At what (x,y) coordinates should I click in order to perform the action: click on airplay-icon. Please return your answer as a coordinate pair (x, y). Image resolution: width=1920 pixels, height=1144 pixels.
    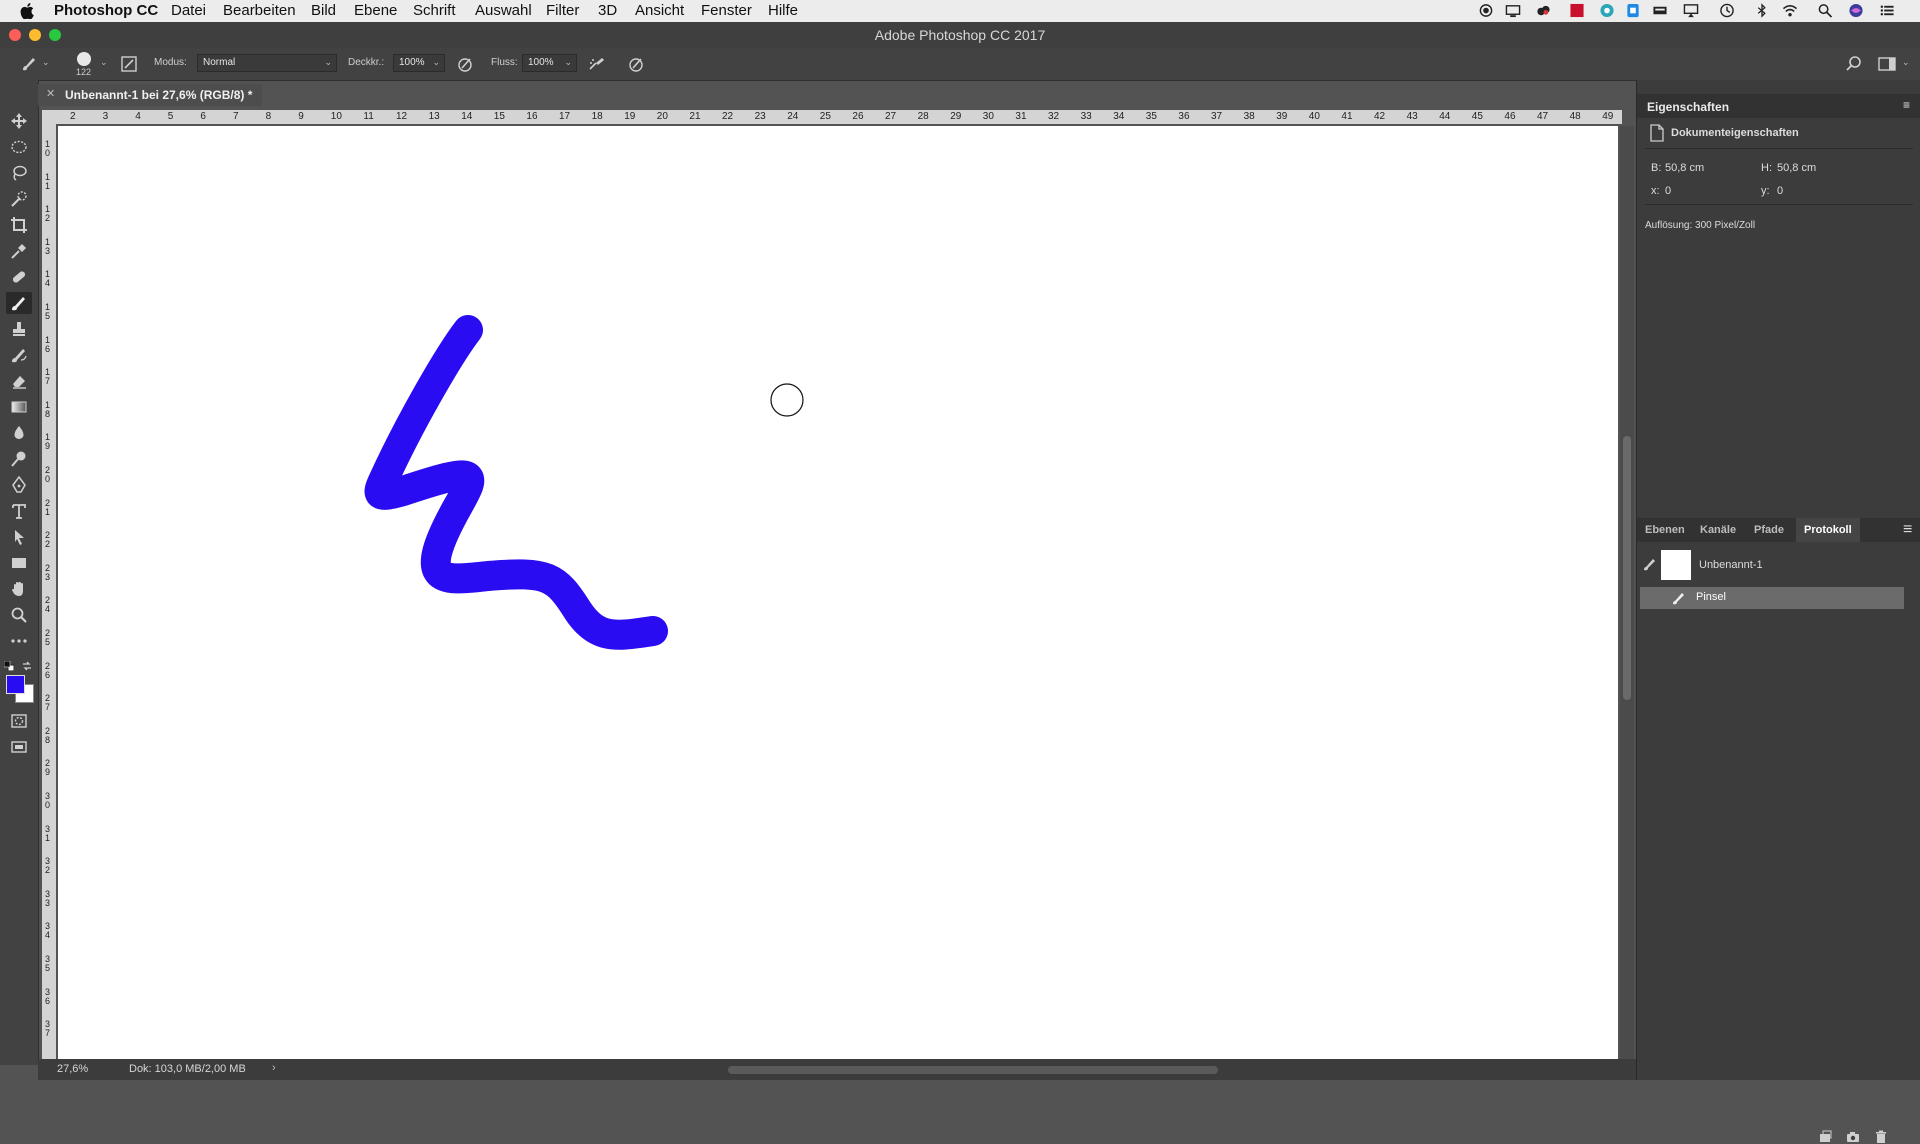
    Looking at the image, I should click on (1691, 10).